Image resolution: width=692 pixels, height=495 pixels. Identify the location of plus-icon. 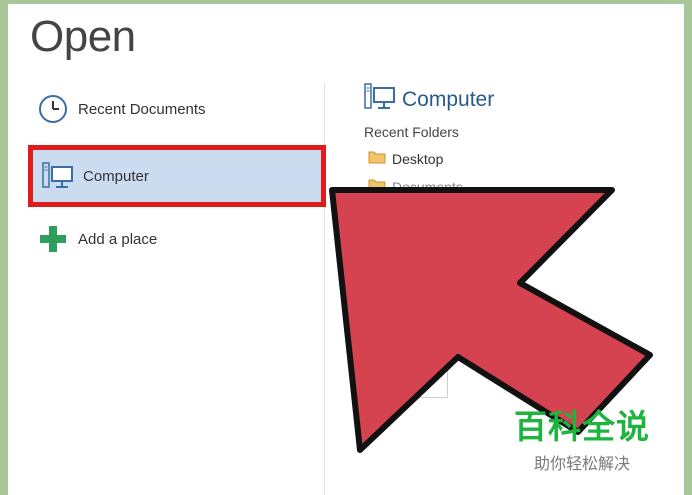
(53, 239).